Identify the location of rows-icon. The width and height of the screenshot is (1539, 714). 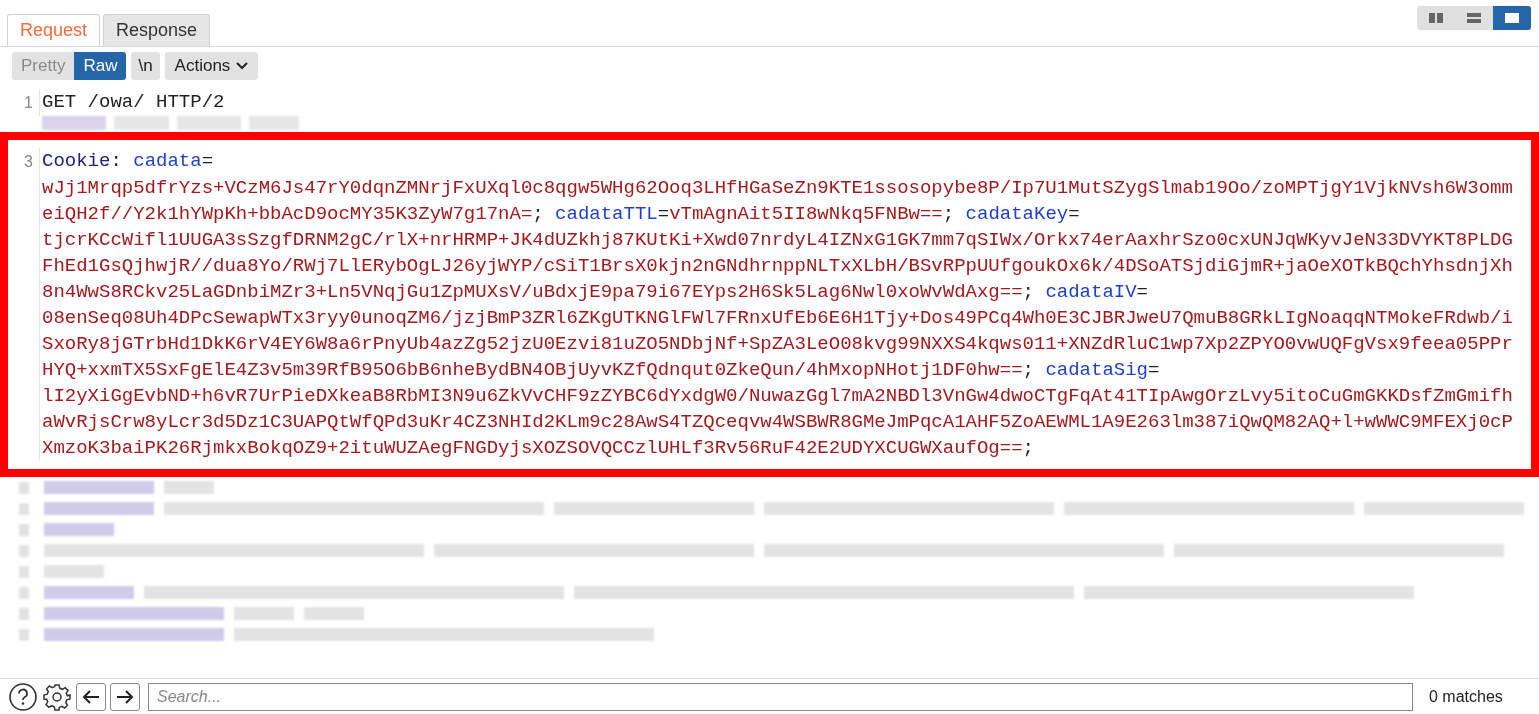
(1474, 18).